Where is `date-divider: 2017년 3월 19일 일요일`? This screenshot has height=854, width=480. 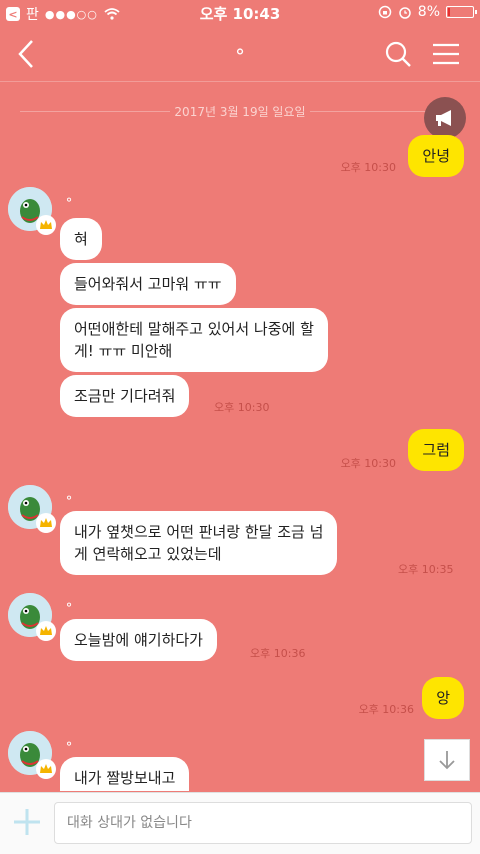
date-divider: 2017년 3월 19일 일요일 is located at coordinates (240, 111).